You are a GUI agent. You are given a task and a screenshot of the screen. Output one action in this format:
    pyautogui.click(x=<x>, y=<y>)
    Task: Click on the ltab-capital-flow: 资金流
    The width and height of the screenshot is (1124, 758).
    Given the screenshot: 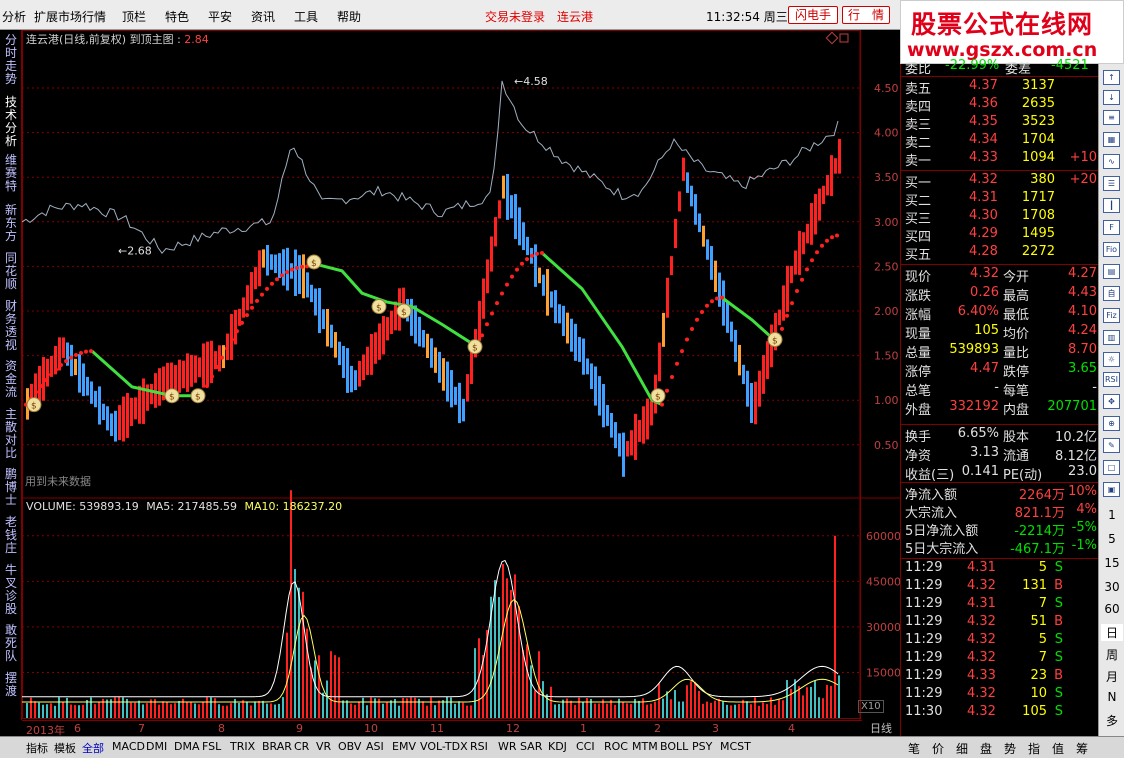 What is the action you would take?
    pyautogui.click(x=11, y=379)
    